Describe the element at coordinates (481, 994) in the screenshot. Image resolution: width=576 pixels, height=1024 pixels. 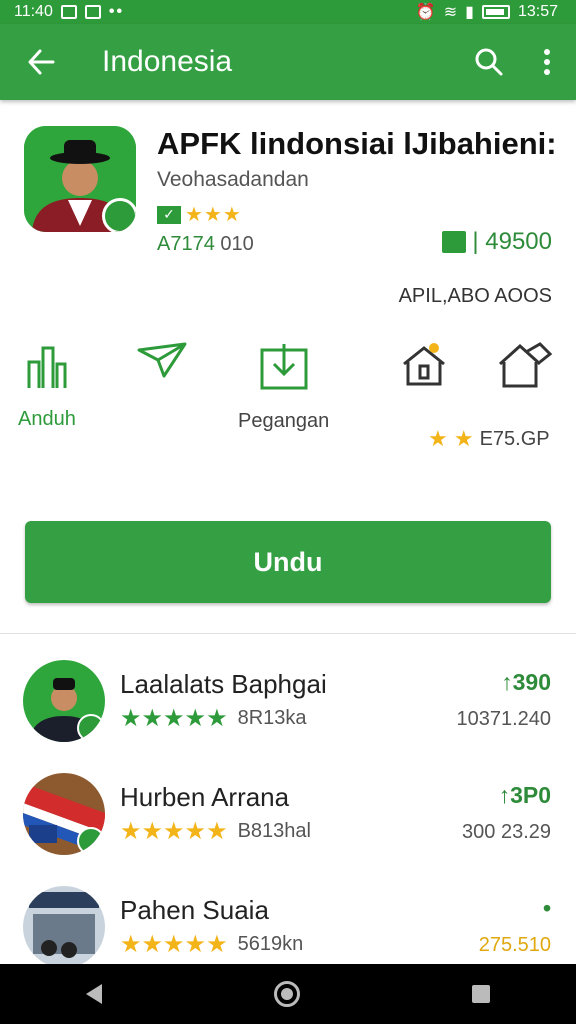
I see `nav-recents-icon` at that location.